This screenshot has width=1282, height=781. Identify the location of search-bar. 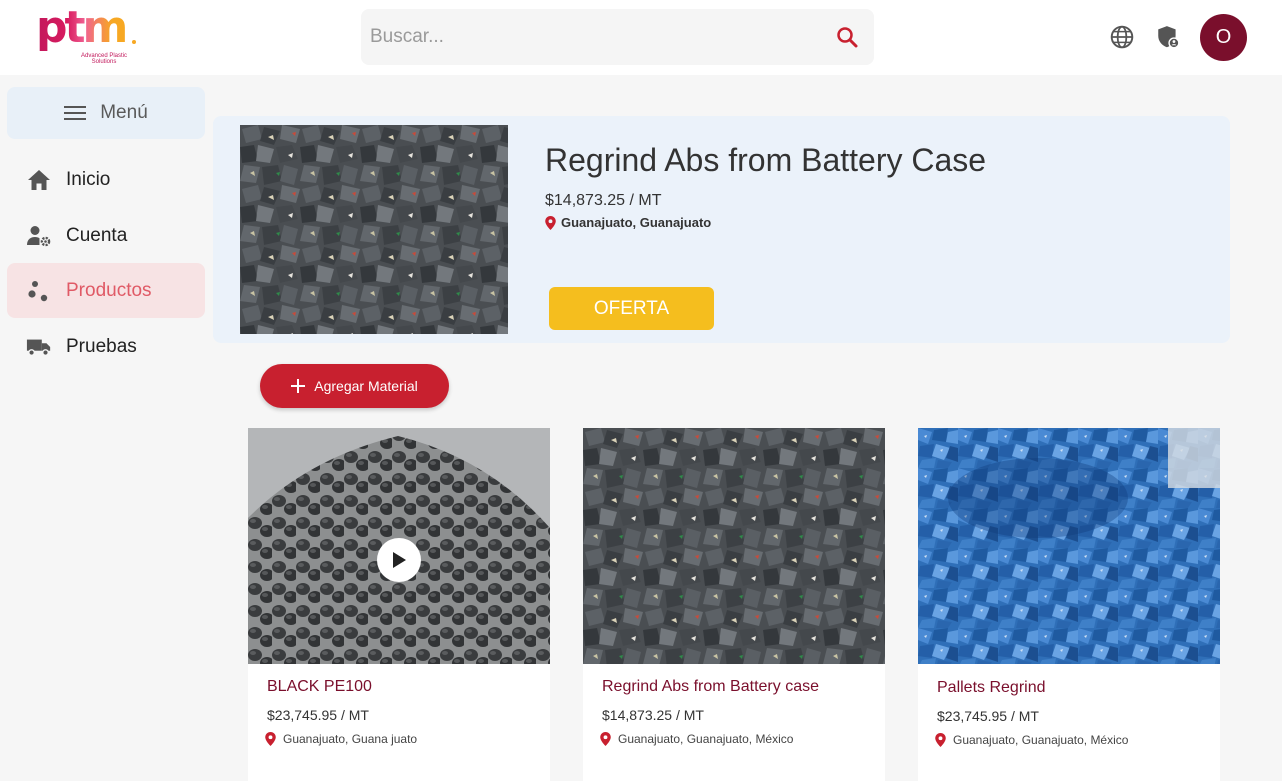
(617, 37).